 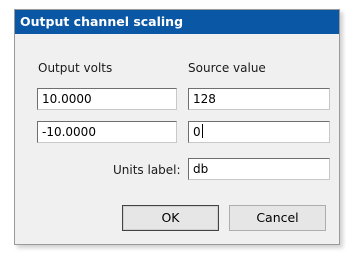 I want to click on cancel-button: Cancel, so click(x=277, y=218).